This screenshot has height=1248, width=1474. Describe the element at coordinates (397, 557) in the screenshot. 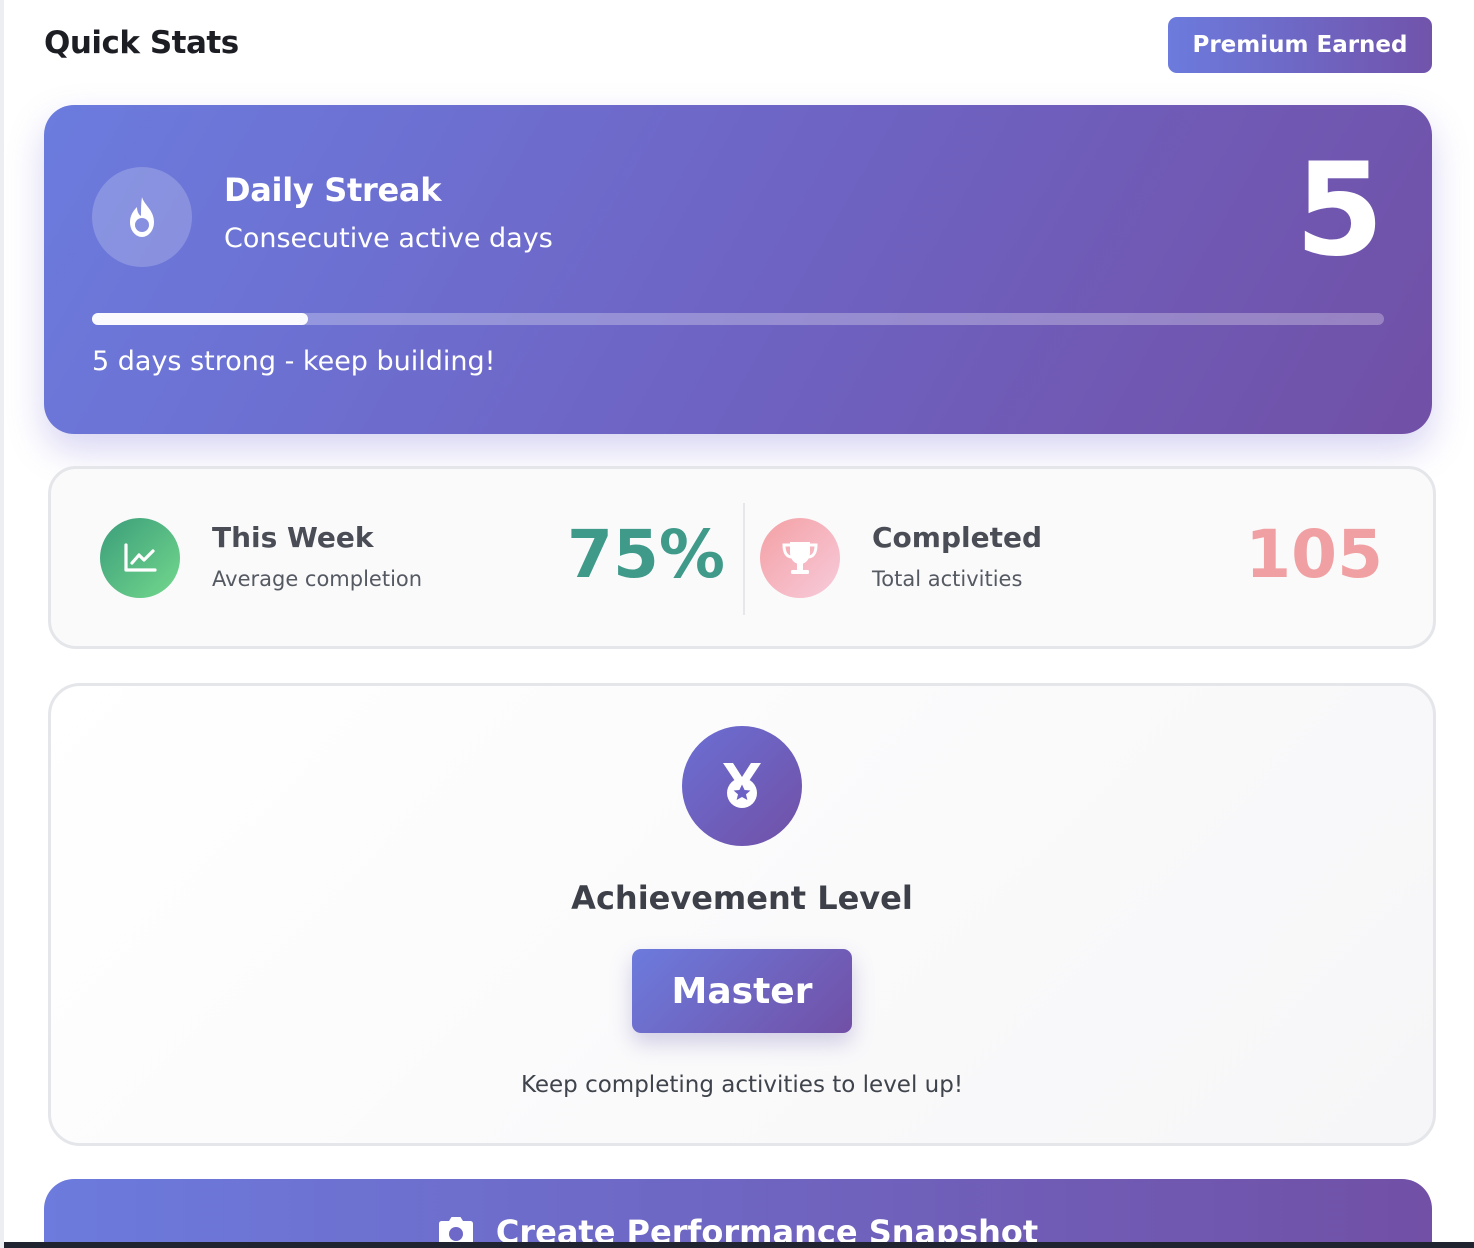

I see `this-week-stat: This Week Average completion 75%` at that location.